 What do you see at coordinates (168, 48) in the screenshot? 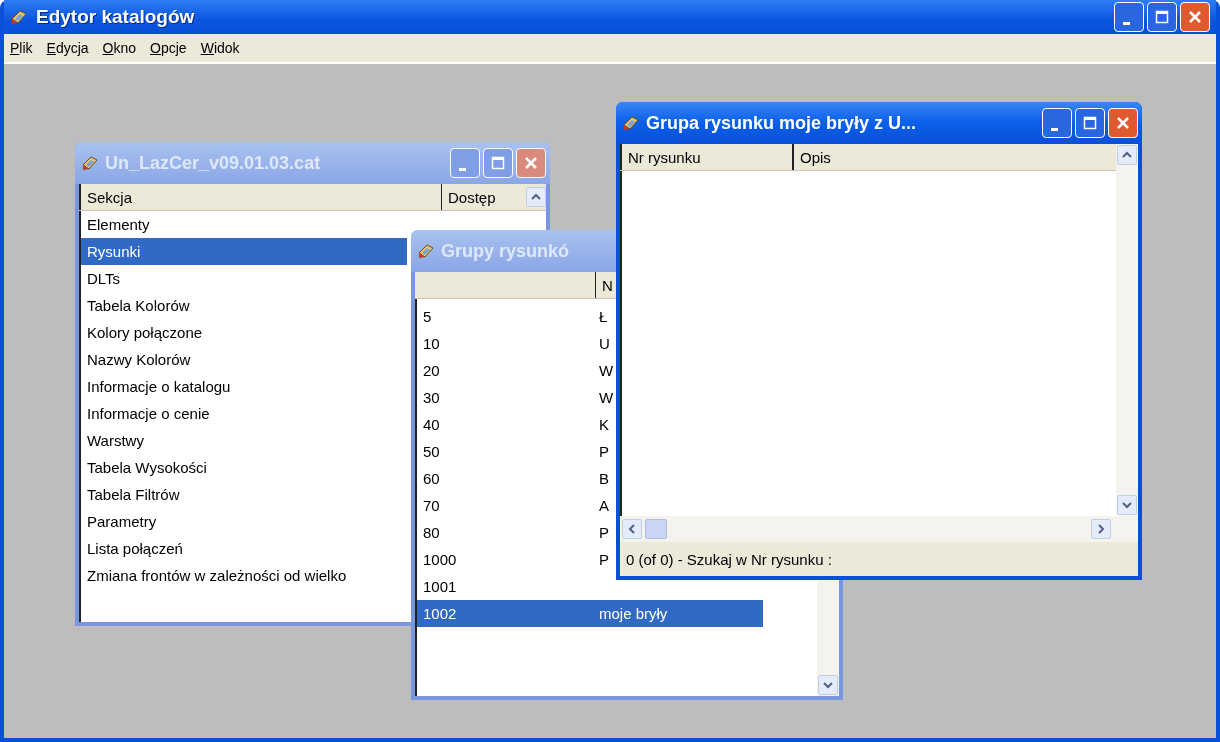
I see `menu-item: Opcje` at bounding box center [168, 48].